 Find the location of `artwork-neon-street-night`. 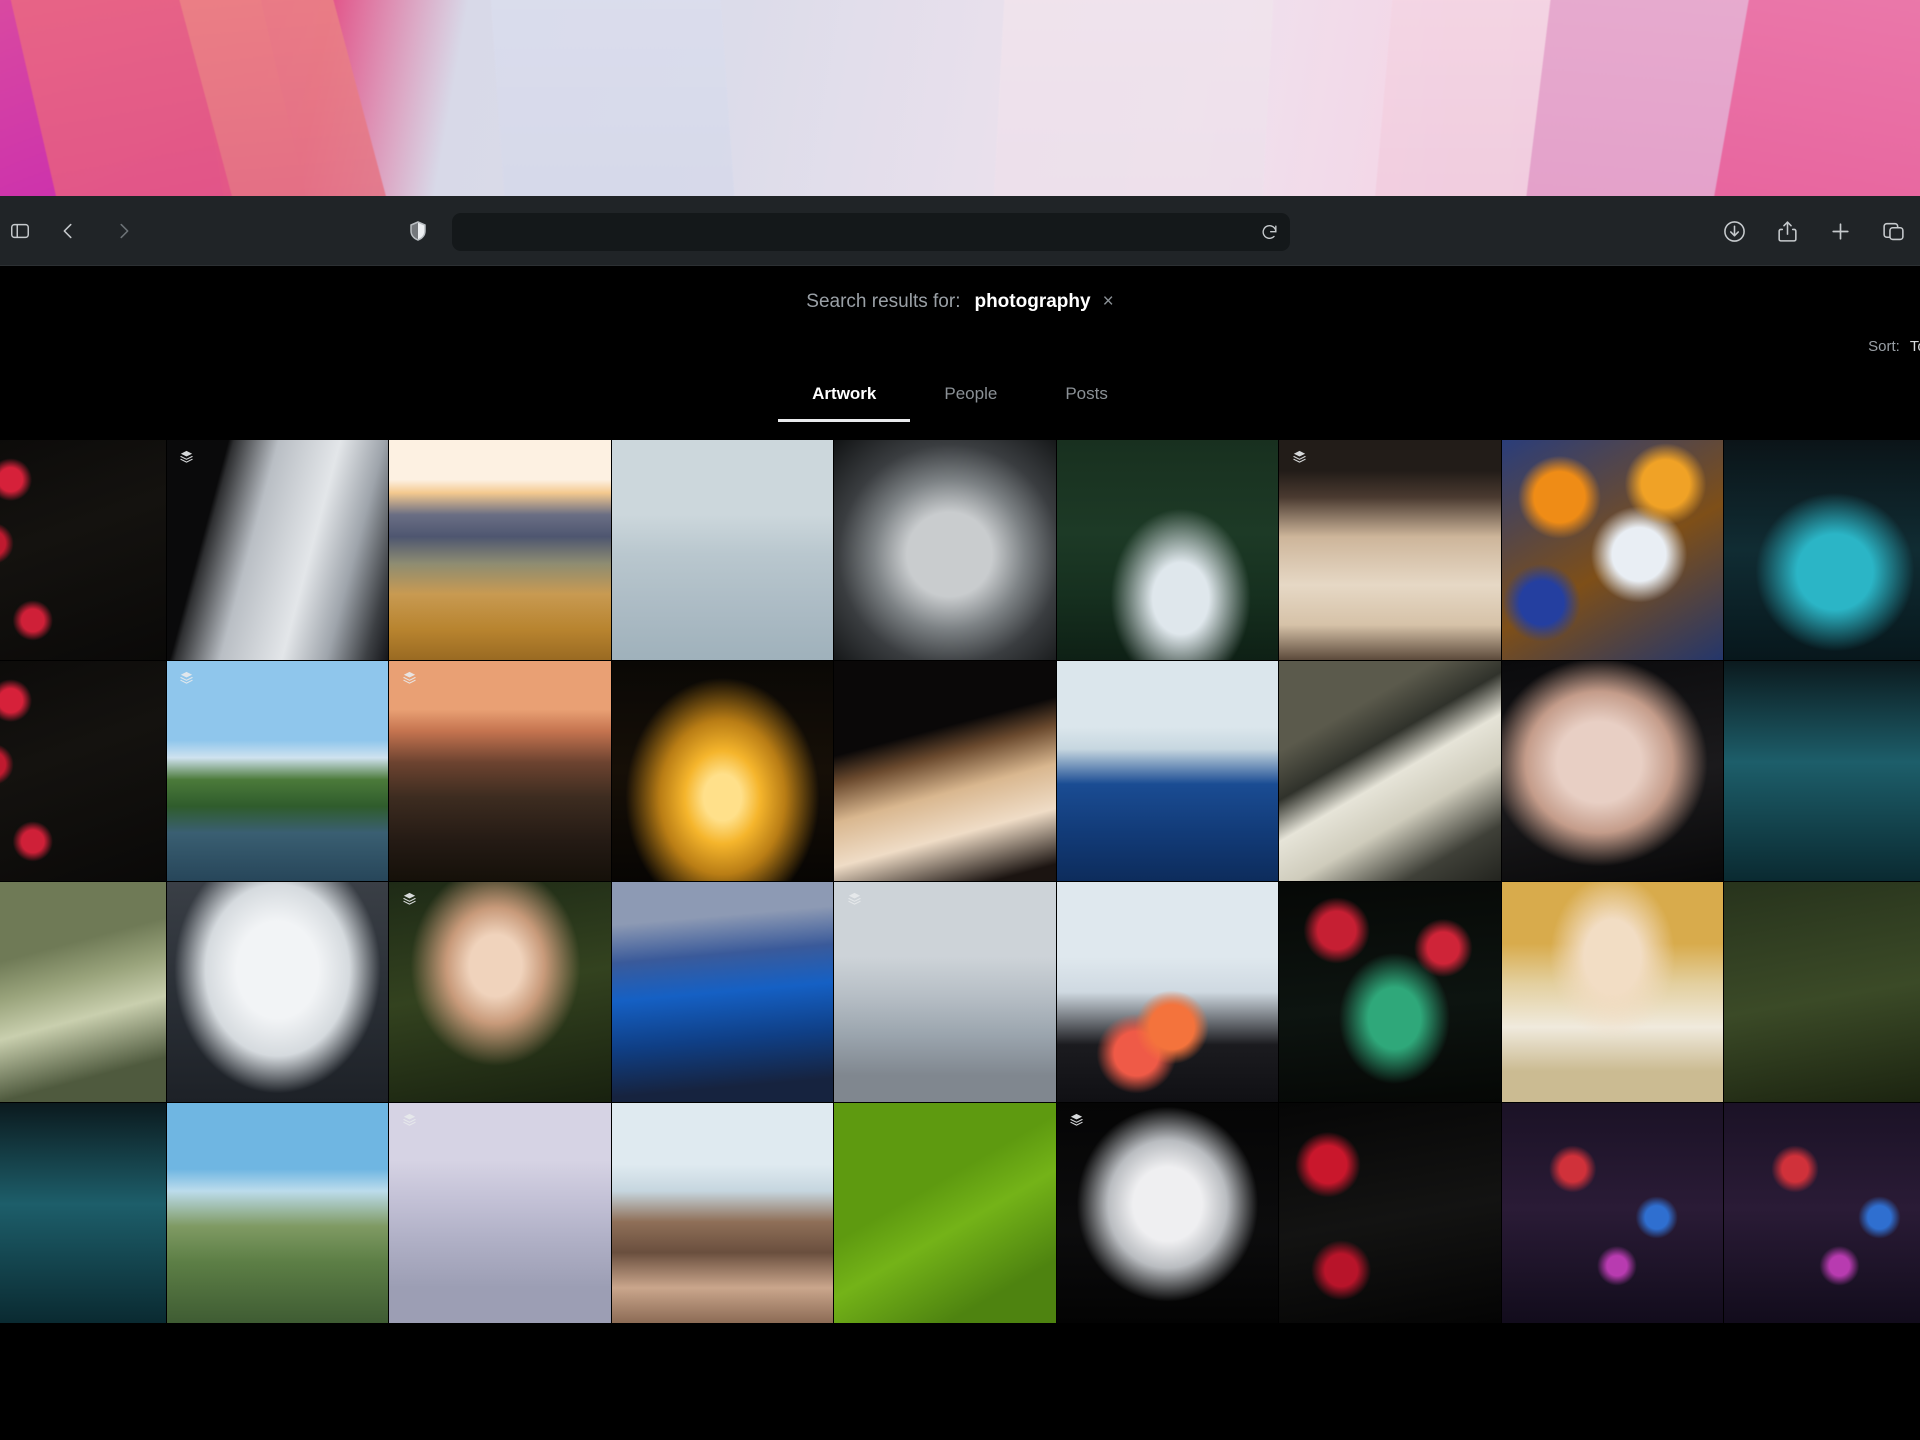

artwork-neon-street-night is located at coordinates (1612, 1213).